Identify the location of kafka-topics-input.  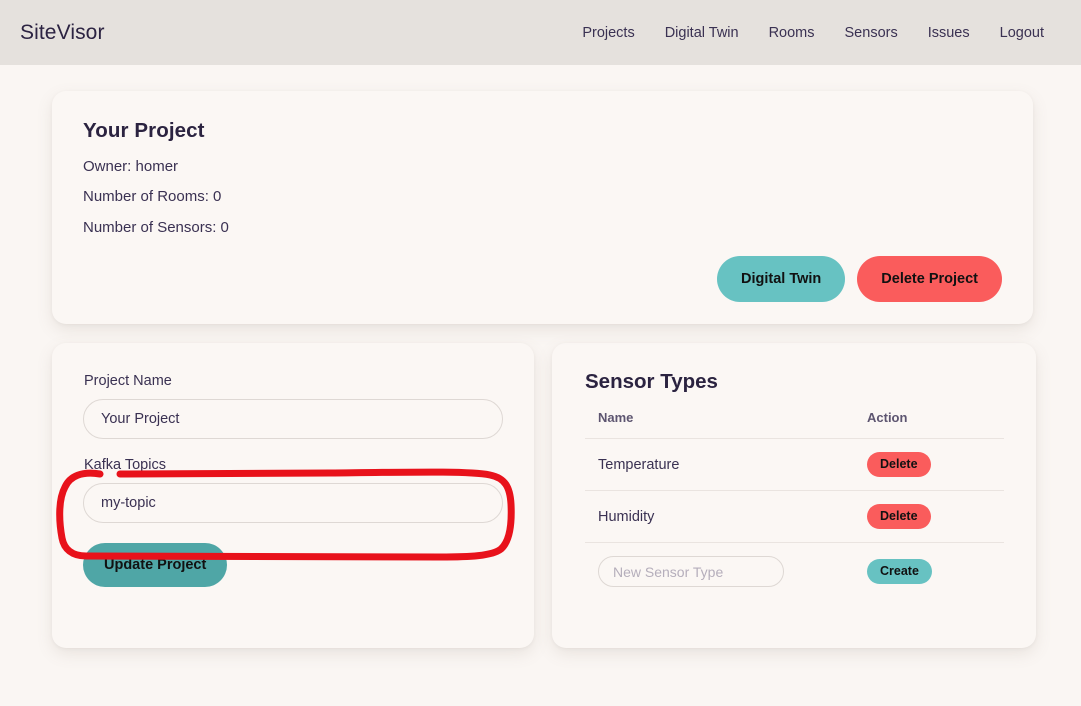
(293, 503).